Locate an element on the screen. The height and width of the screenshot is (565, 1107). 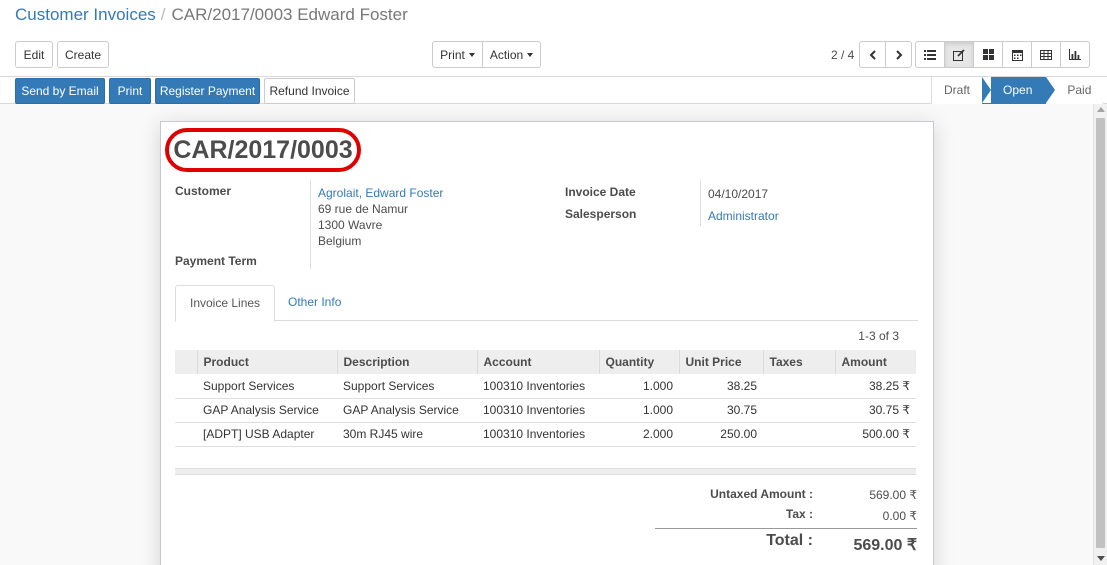
calendar-icon is located at coordinates (1017, 55).